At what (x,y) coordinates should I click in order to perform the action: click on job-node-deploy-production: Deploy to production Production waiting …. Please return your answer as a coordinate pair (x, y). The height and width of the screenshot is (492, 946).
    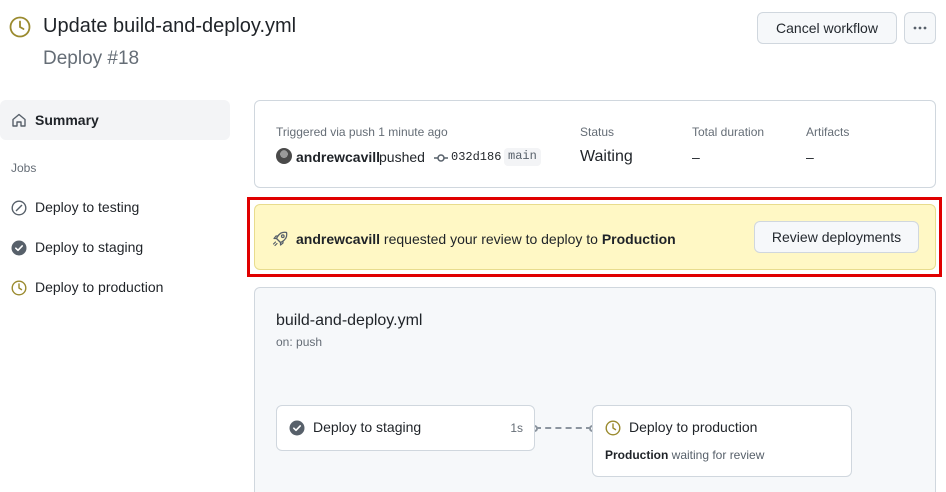
    Looking at the image, I should click on (722, 441).